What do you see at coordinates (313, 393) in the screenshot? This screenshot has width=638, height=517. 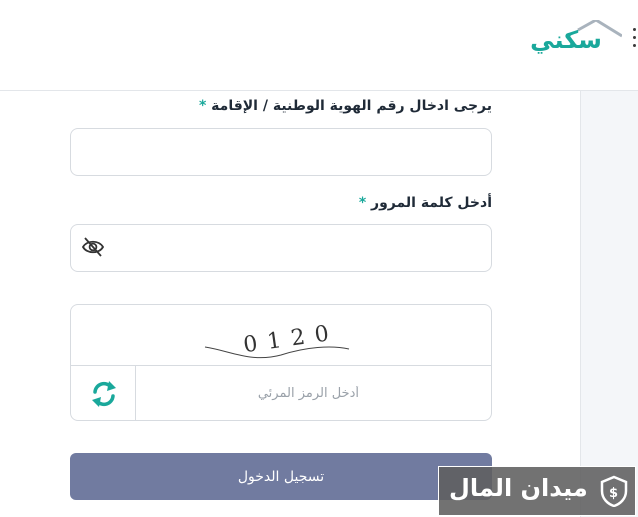 I see `captcha-input` at bounding box center [313, 393].